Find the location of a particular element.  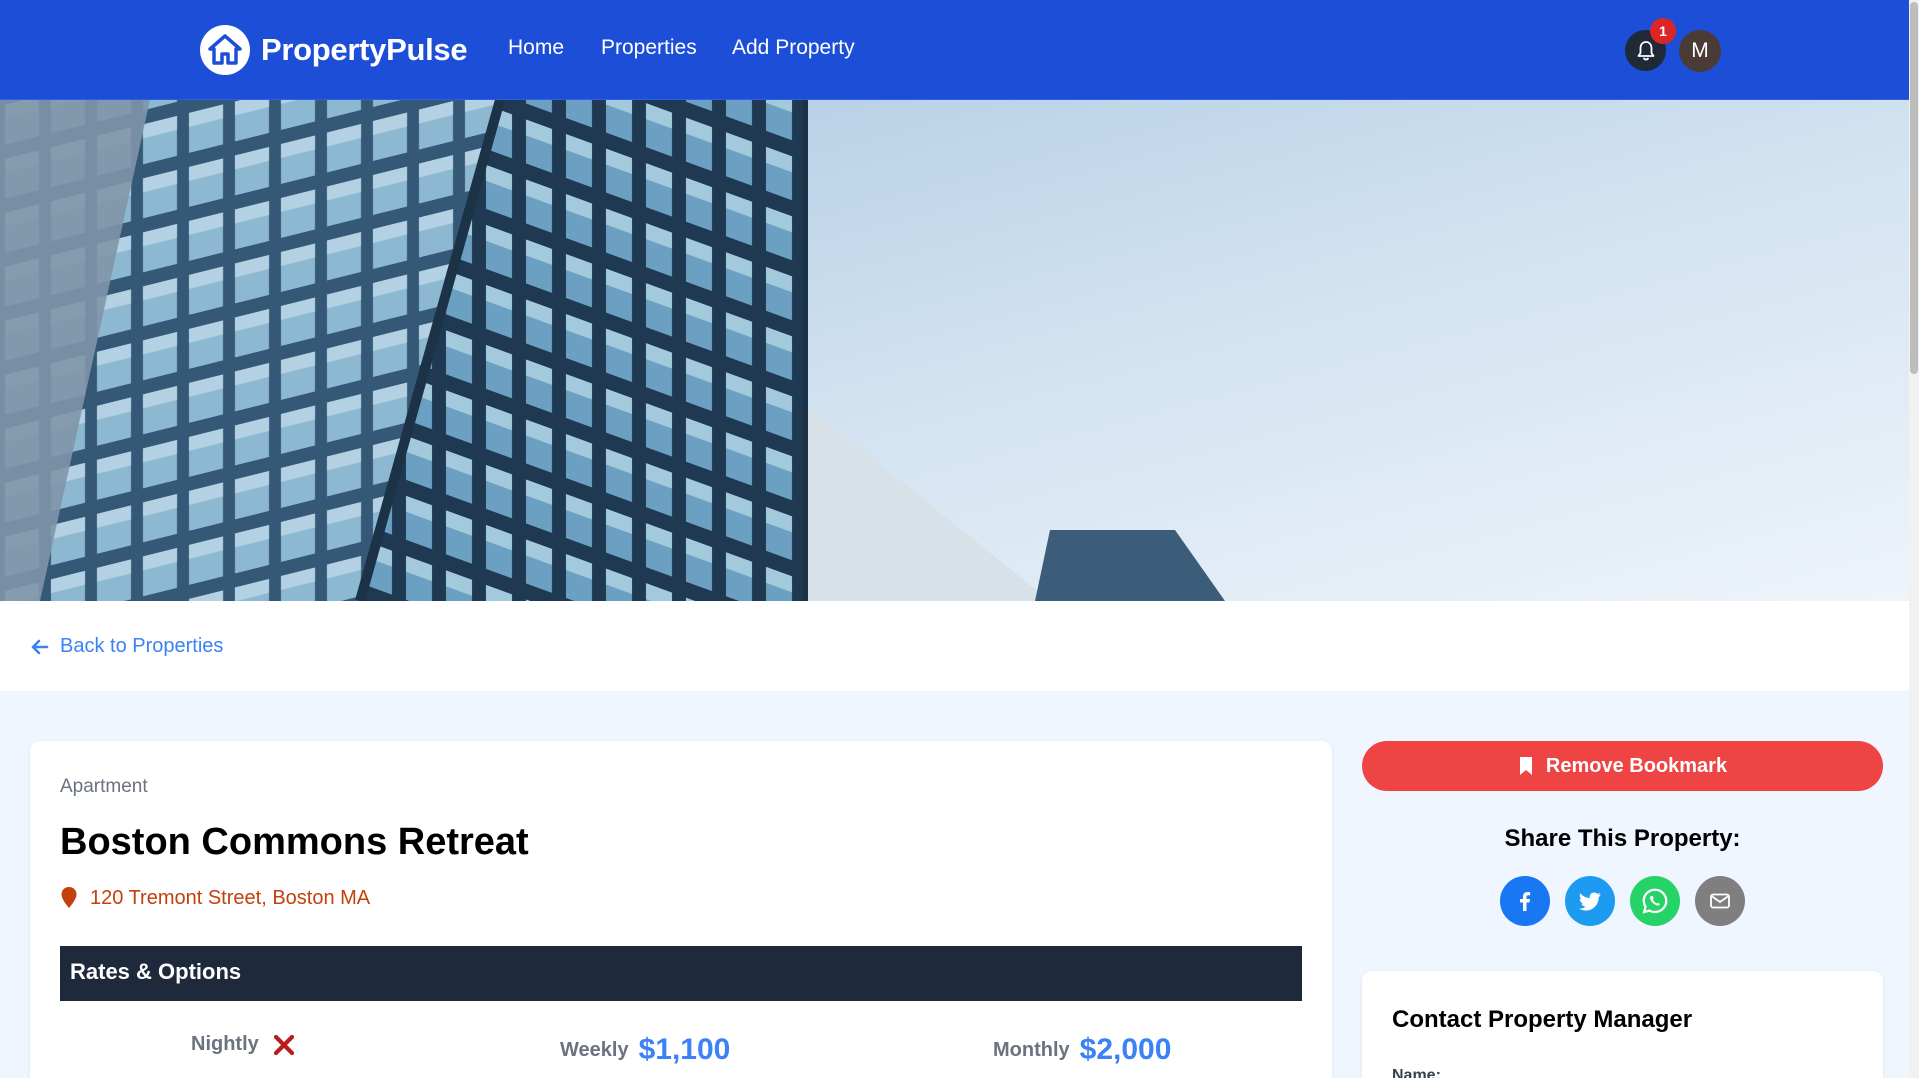

rate-monthly: Monthly $2,000 is located at coordinates (1082, 1050).